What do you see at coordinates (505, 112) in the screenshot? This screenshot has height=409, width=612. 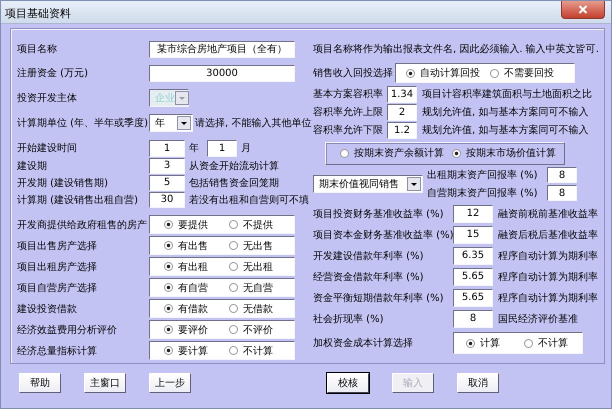 I see `hint-text: 规划允许值, 如与基本方案同可不输入` at bounding box center [505, 112].